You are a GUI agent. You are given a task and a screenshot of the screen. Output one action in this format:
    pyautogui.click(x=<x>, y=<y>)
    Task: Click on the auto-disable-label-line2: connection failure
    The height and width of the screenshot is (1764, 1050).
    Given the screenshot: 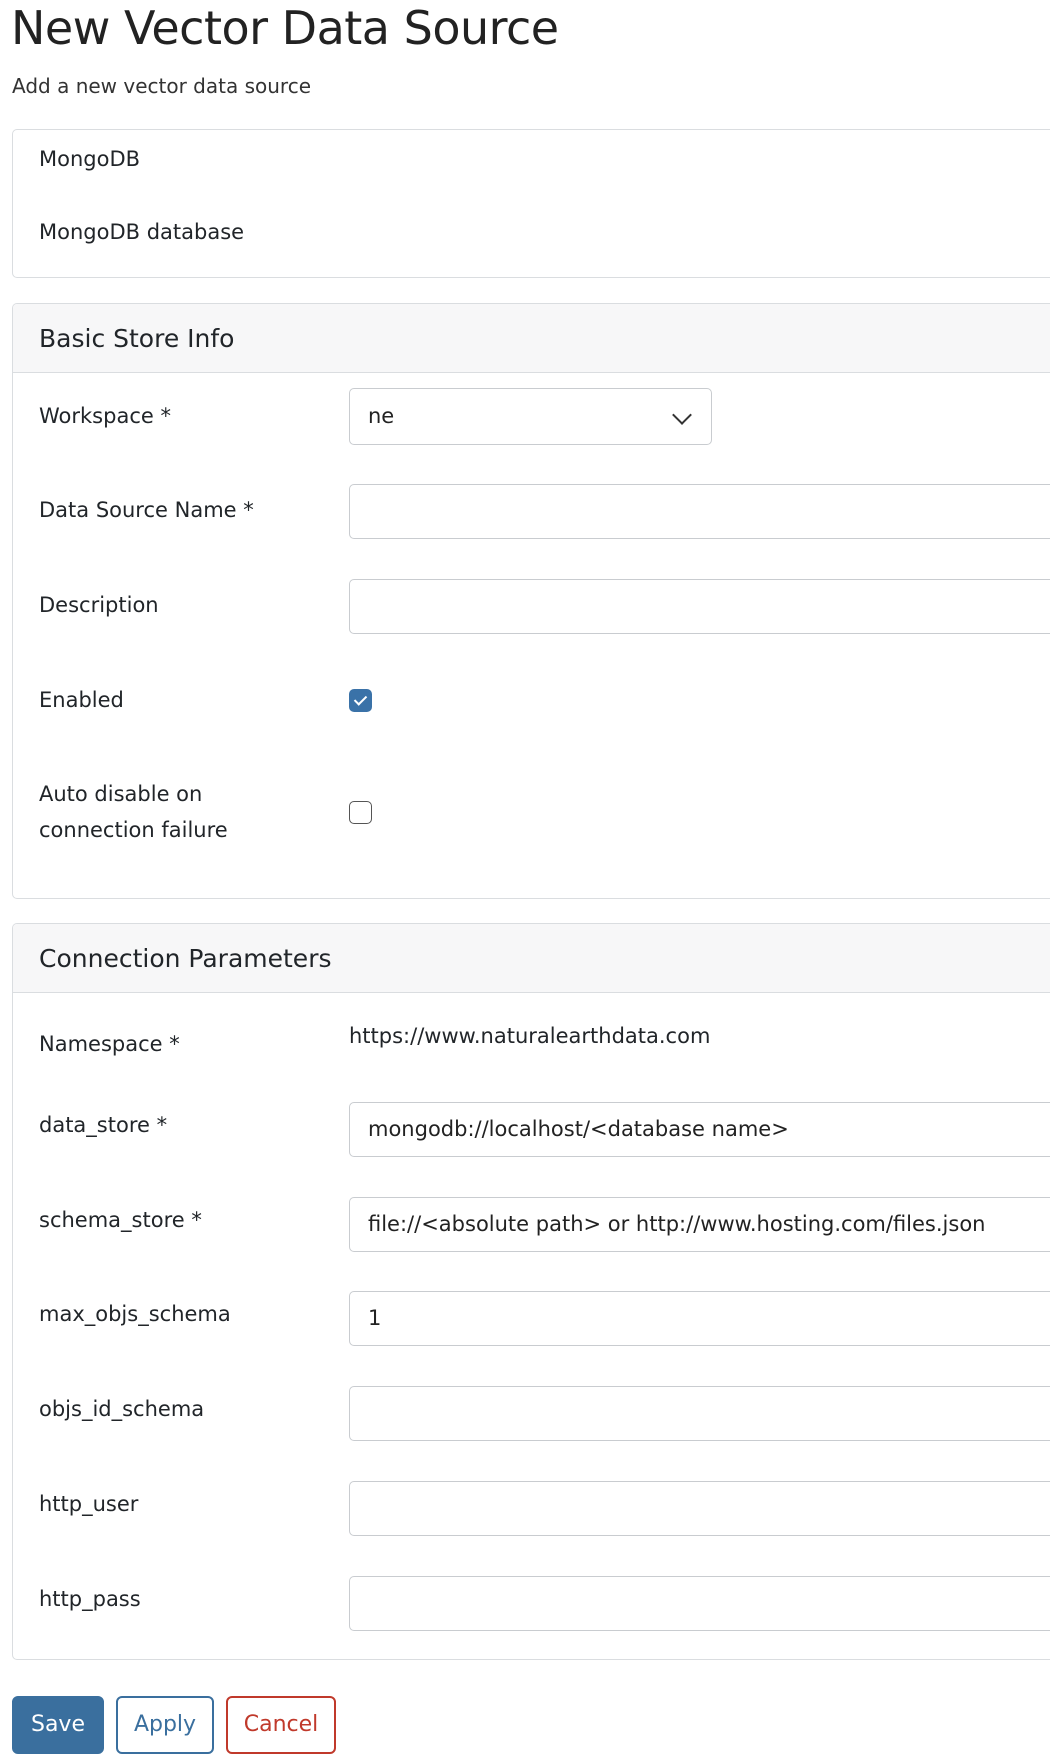 What is the action you would take?
    pyautogui.click(x=133, y=830)
    